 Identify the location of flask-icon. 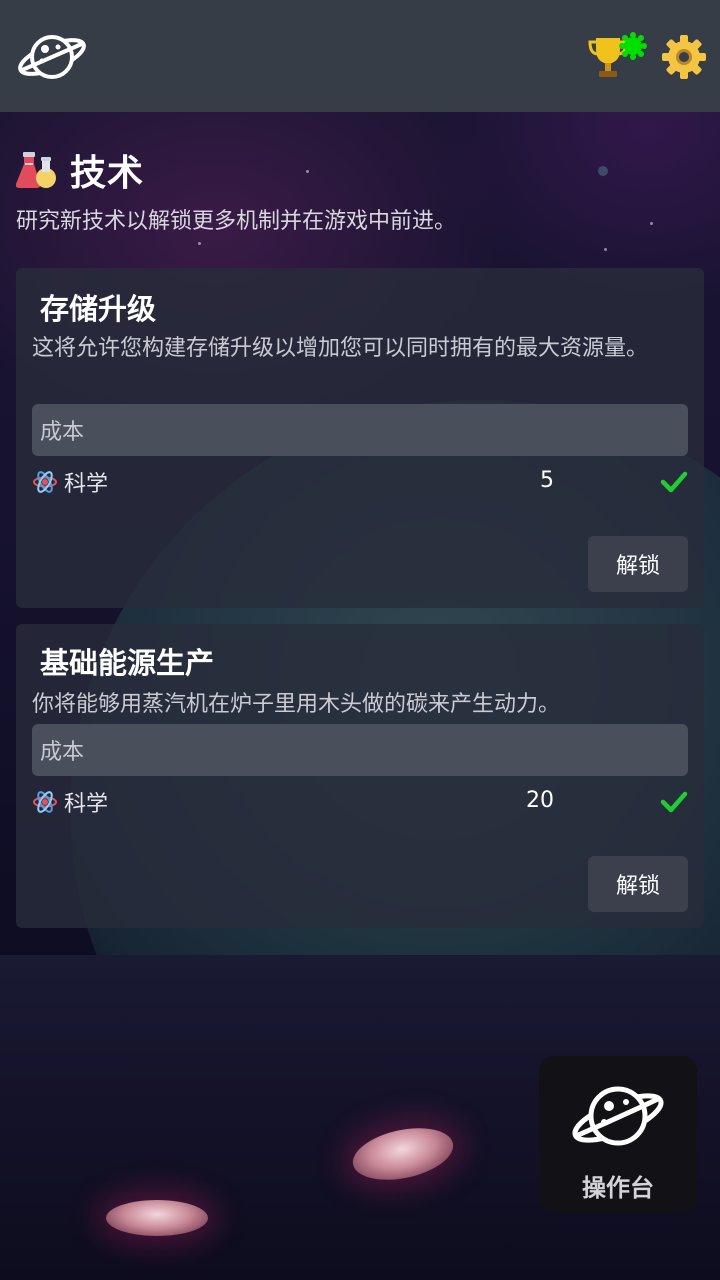
(36, 170).